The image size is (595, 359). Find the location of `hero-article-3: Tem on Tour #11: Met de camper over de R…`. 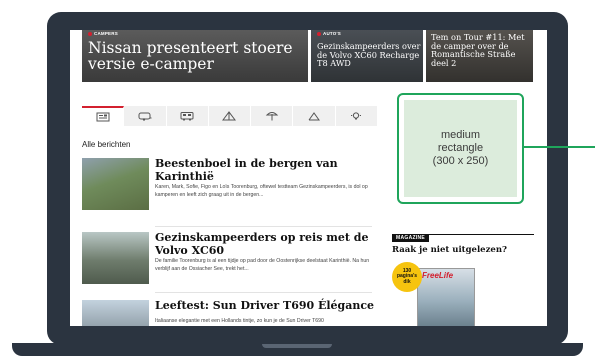

hero-article-3: Tem on Tour #11: Met de camper over de R… is located at coordinates (479, 56).